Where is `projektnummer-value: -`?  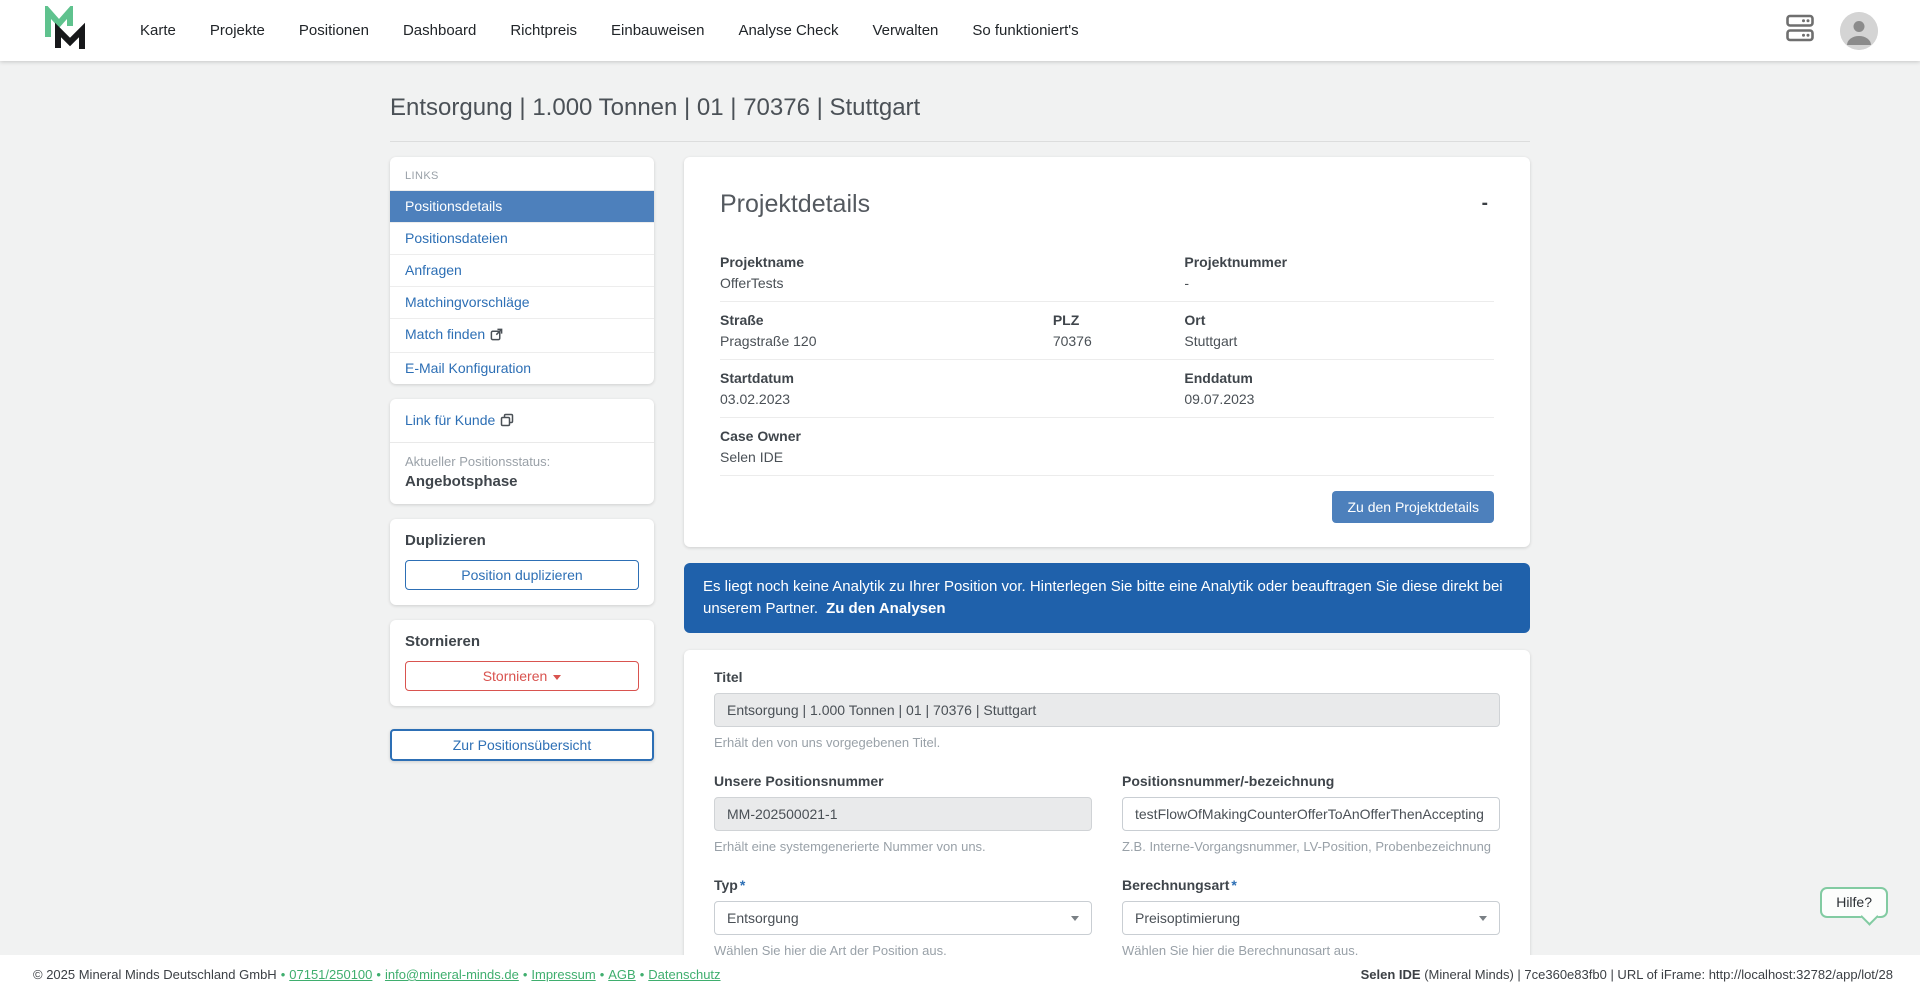
projektnummer-value: - is located at coordinates (1187, 283).